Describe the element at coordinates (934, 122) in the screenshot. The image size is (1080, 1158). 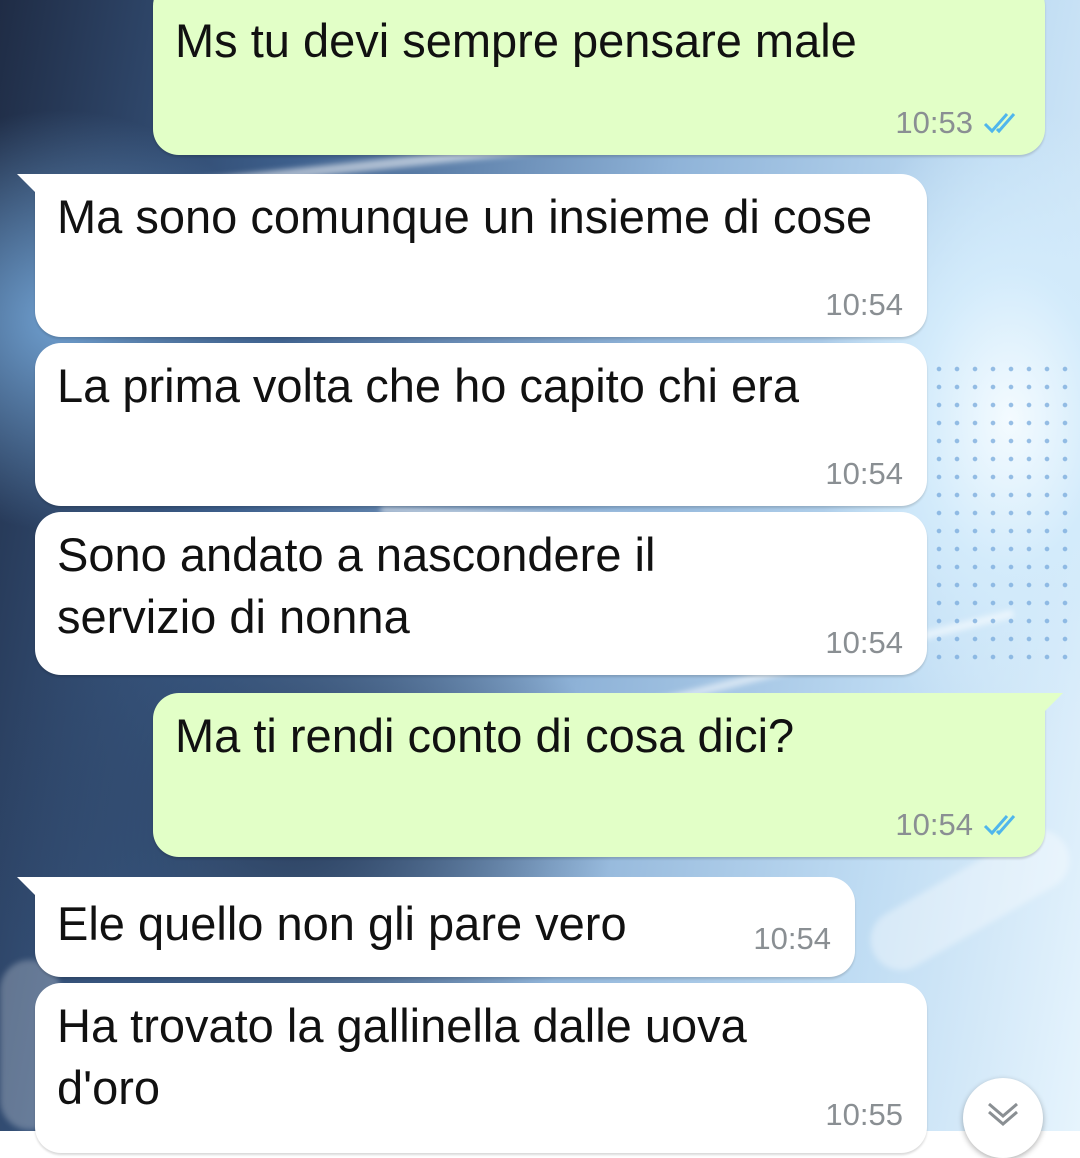
I see `message-time: 10:53` at that location.